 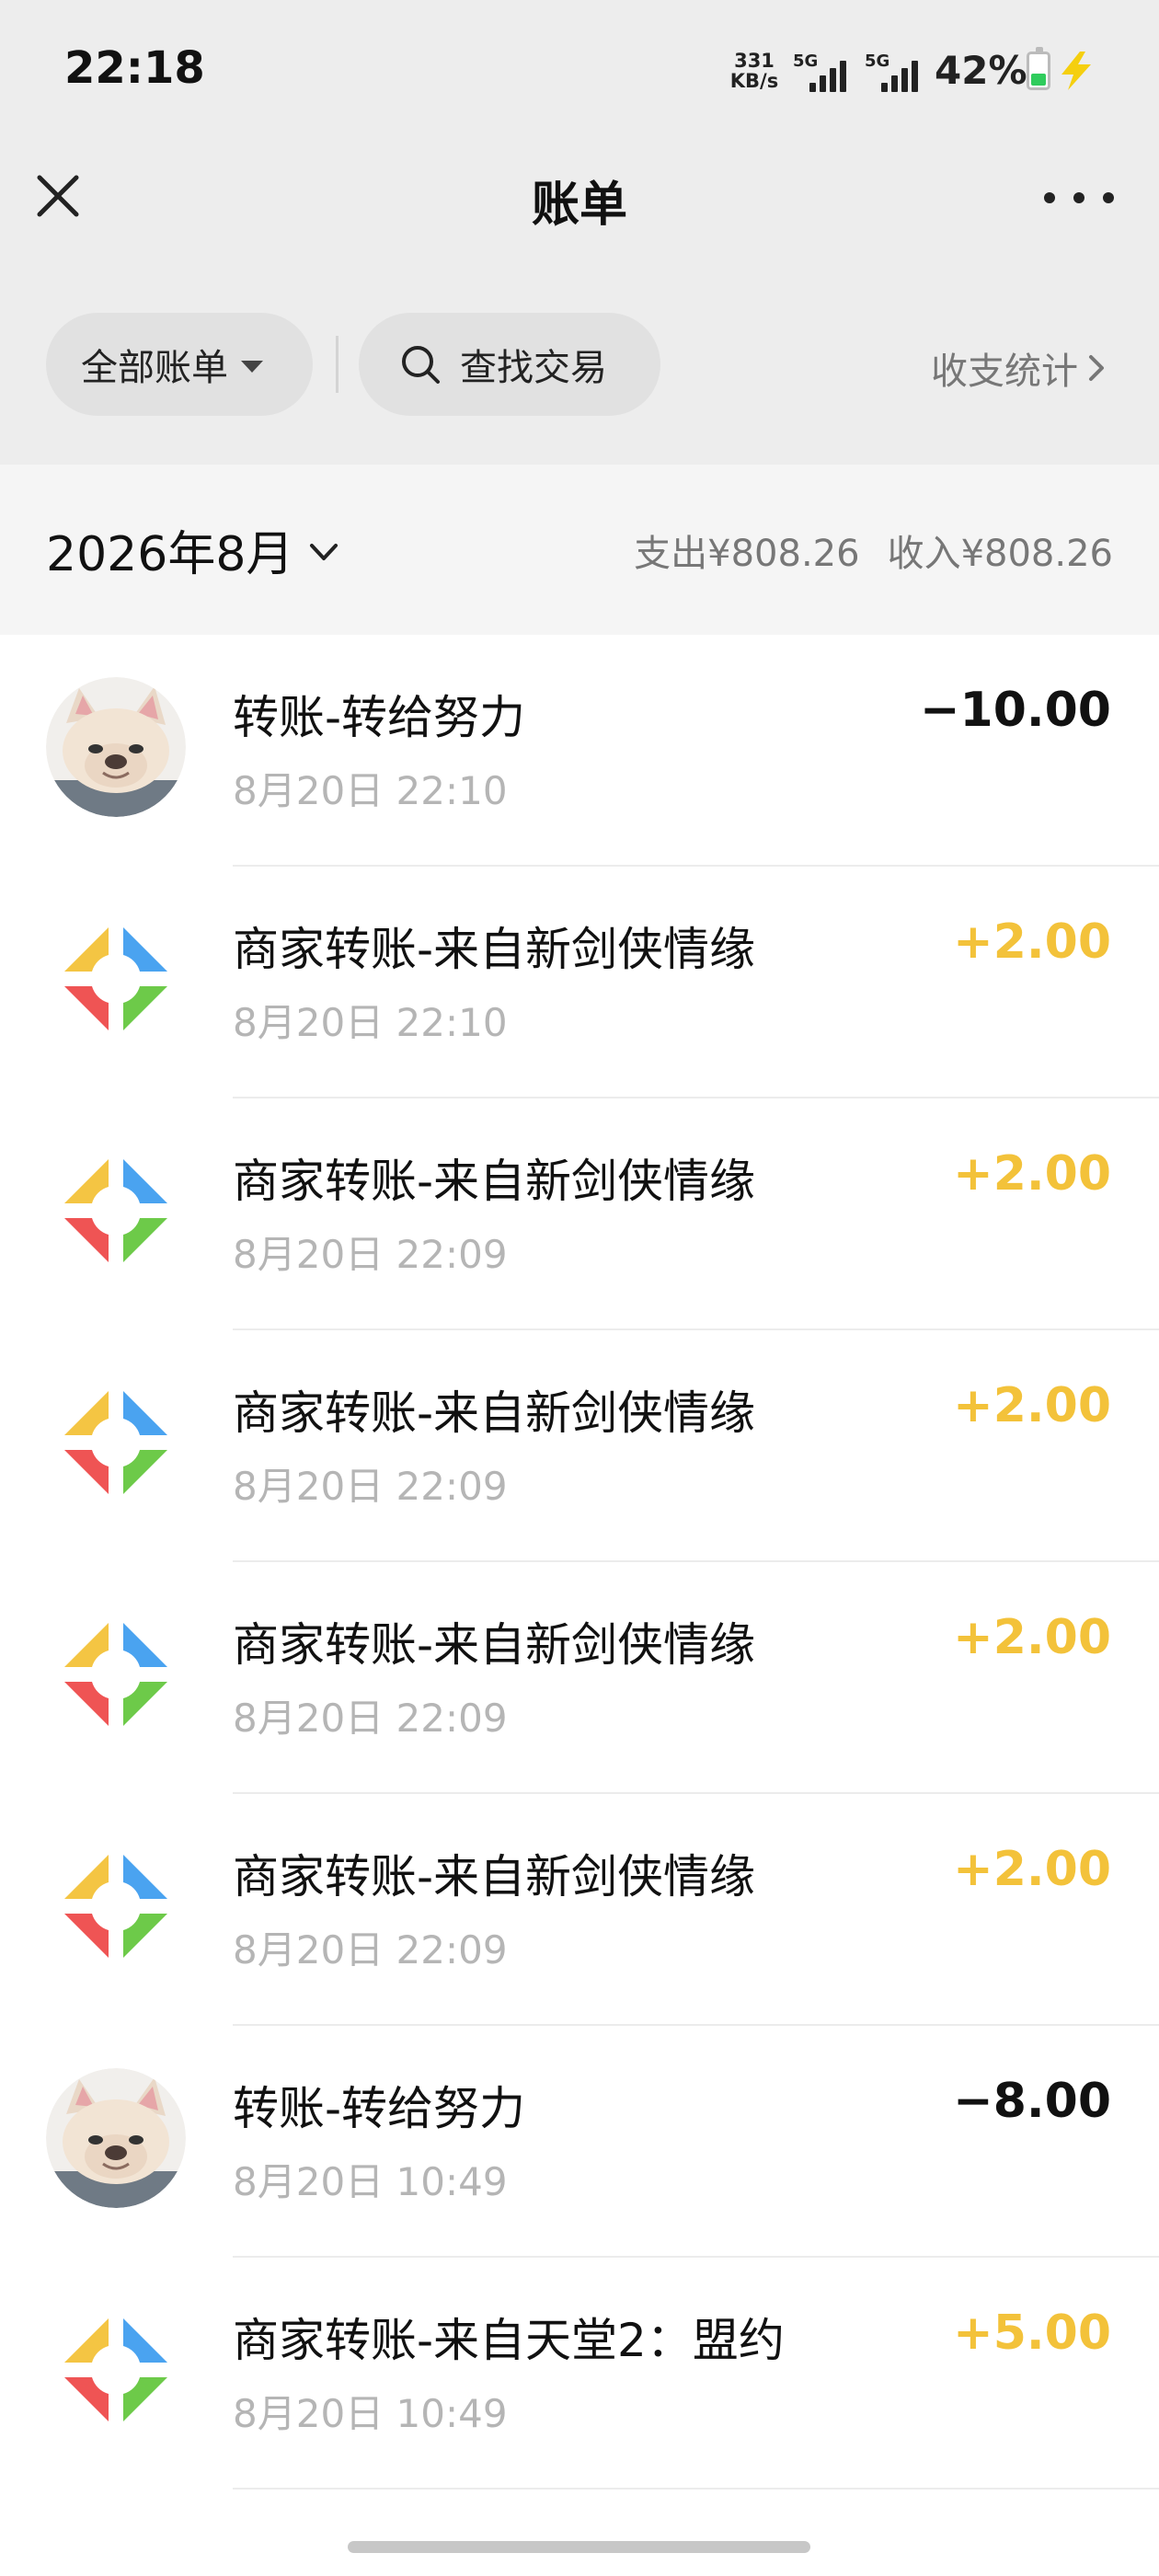 I want to click on search-transactions-label: 查找交易, so click(x=533, y=368).